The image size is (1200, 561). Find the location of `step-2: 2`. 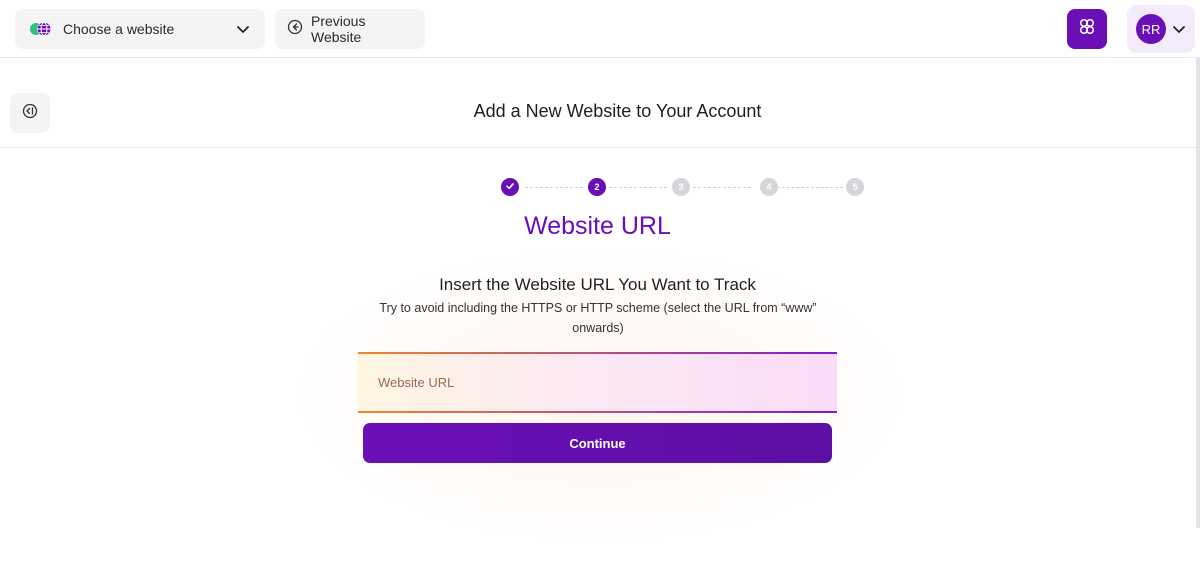

step-2: 2 is located at coordinates (597, 187).